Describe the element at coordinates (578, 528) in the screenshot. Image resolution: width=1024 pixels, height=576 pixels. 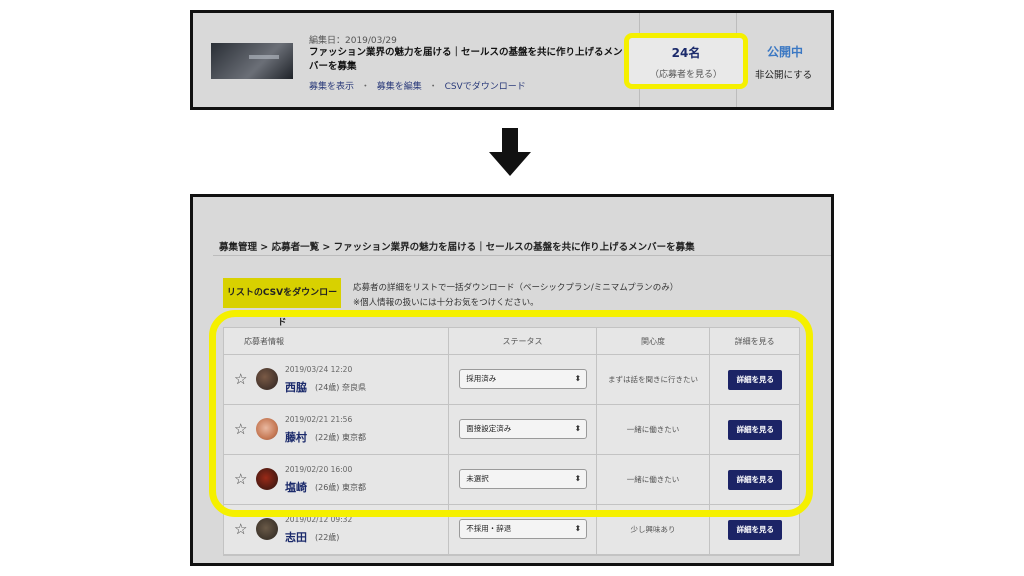
I see `select-arrow-icon: ⬍` at that location.